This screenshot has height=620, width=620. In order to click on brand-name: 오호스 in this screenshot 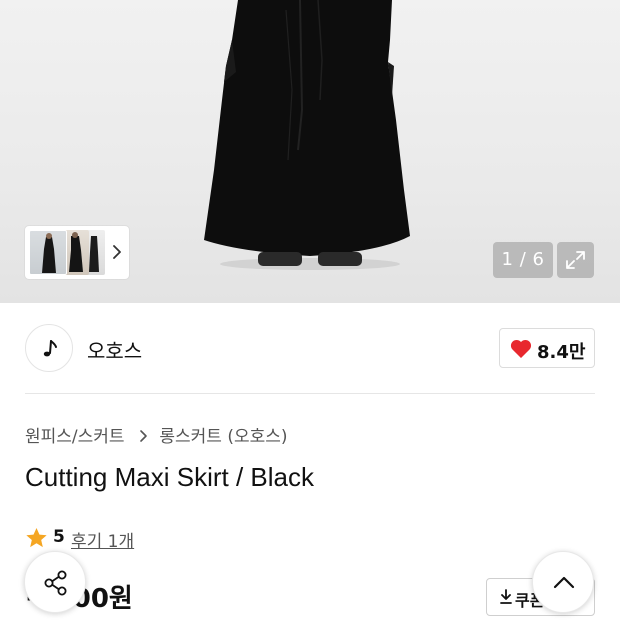, I will do `click(114, 349)`.